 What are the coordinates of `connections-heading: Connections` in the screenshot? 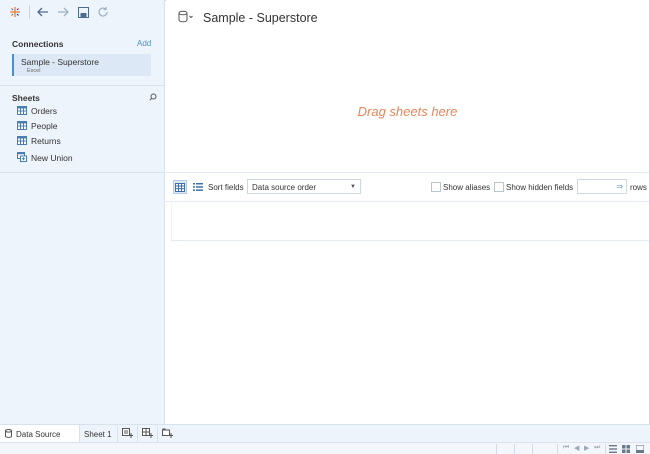 It's located at (38, 44).